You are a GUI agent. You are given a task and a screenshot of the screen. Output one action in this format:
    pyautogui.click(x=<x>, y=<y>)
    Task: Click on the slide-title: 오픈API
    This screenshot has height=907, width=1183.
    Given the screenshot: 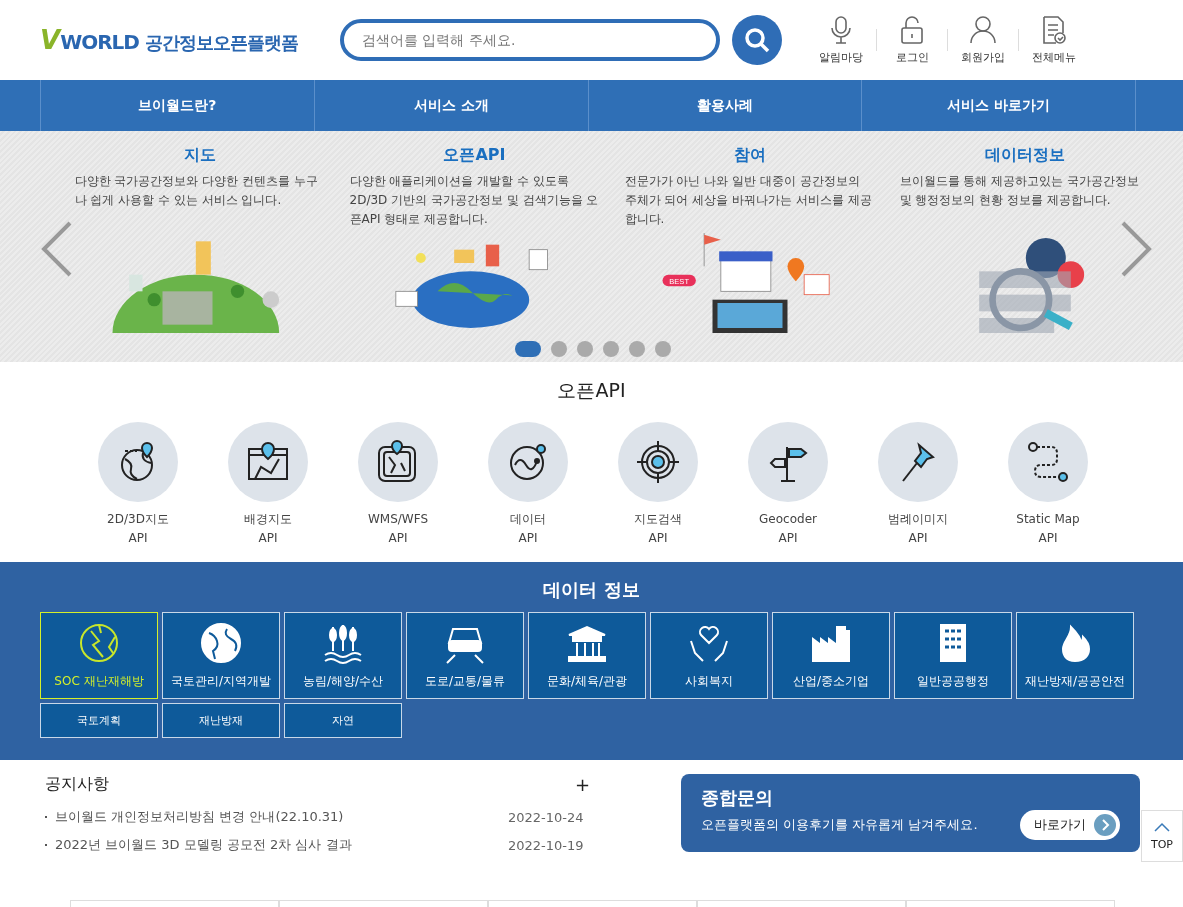 What is the action you would take?
    pyautogui.click(x=474, y=155)
    